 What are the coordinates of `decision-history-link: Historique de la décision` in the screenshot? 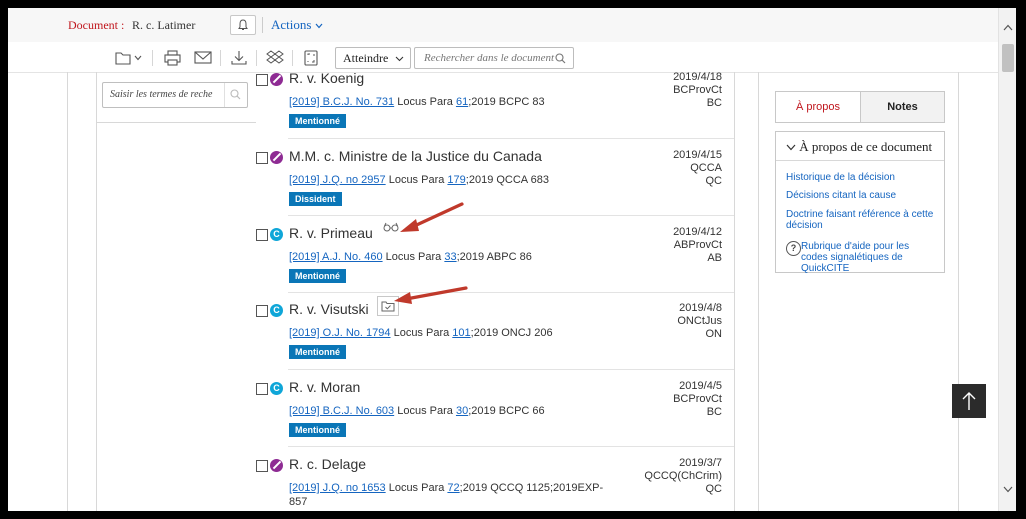 It's located at (861, 177).